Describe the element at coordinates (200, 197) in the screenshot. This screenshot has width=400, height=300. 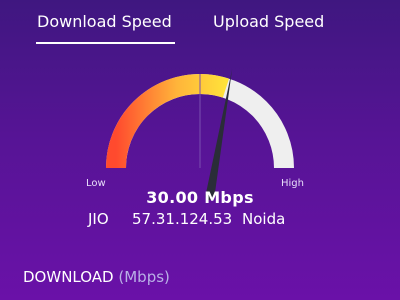
I see `speed-value: 30.00 Mbps` at that location.